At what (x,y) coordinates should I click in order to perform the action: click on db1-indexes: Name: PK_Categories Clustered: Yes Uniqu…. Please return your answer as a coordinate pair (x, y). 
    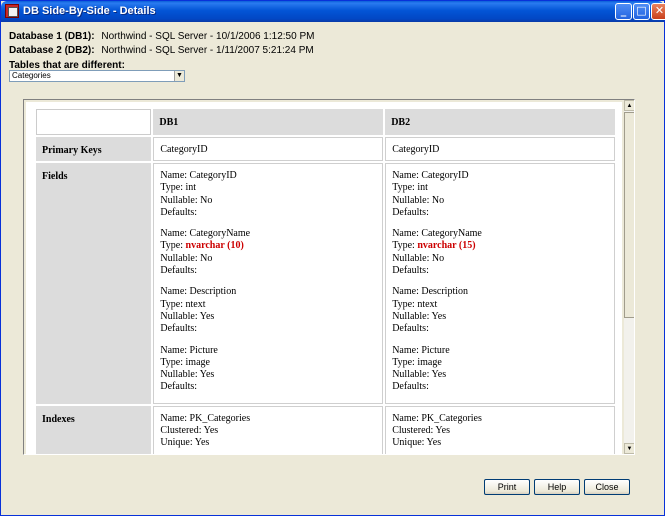
    Looking at the image, I should click on (268, 429).